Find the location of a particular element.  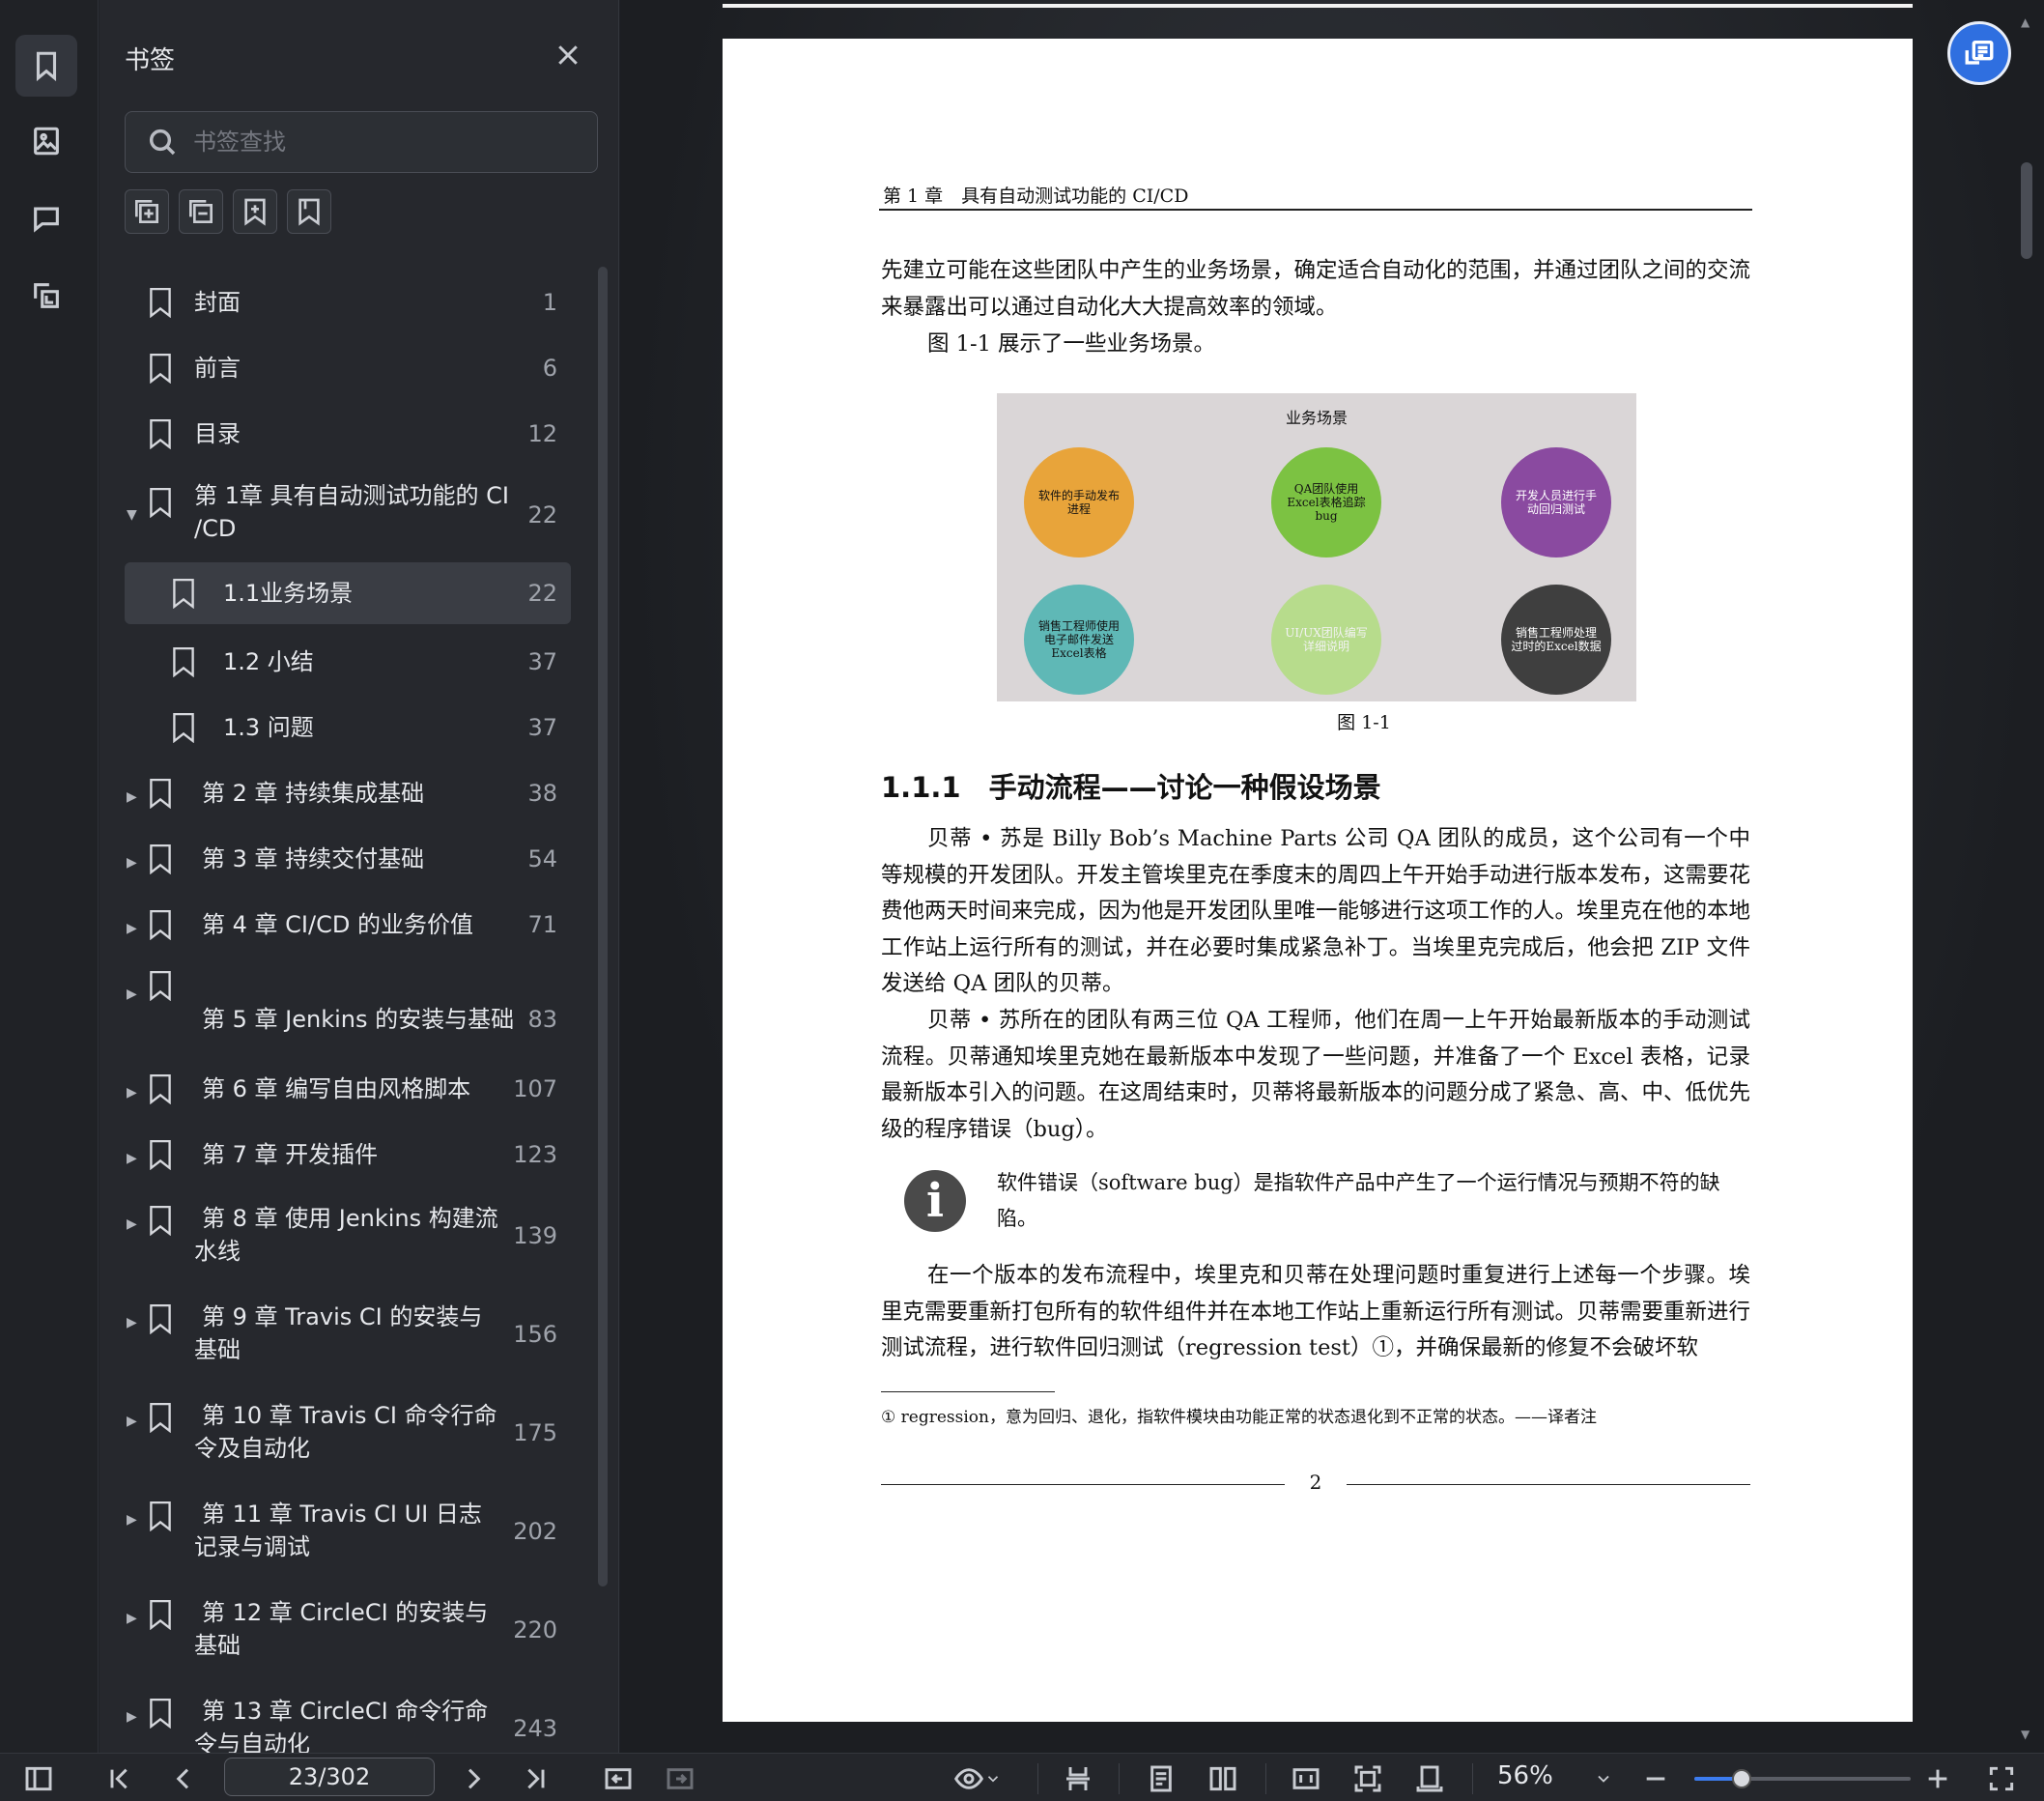

bookmark-item: ▶ 第 9 章 Travis CI 的安装与基础 156 is located at coordinates (348, 1335).